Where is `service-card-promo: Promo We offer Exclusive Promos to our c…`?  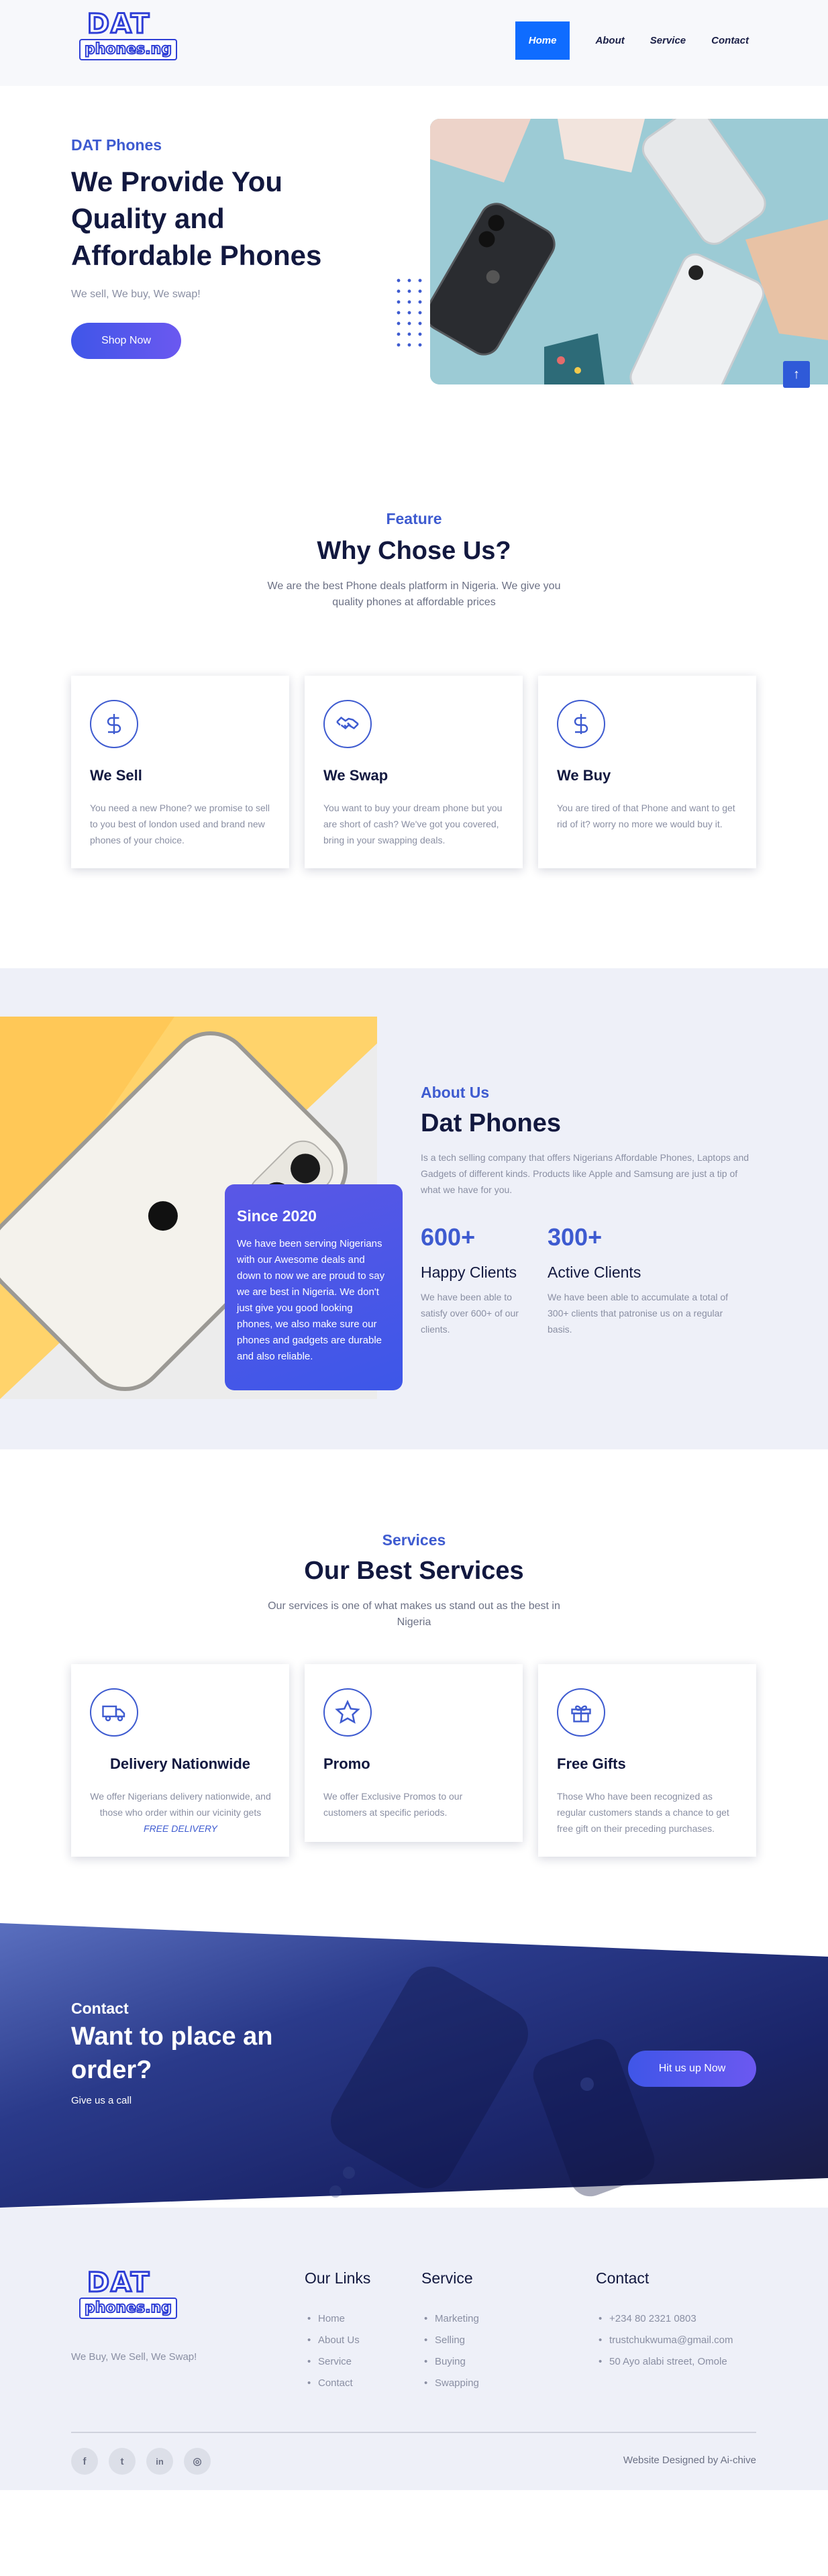
service-card-promo: Promo We offer Exclusive Promos to our c… is located at coordinates (414, 1753).